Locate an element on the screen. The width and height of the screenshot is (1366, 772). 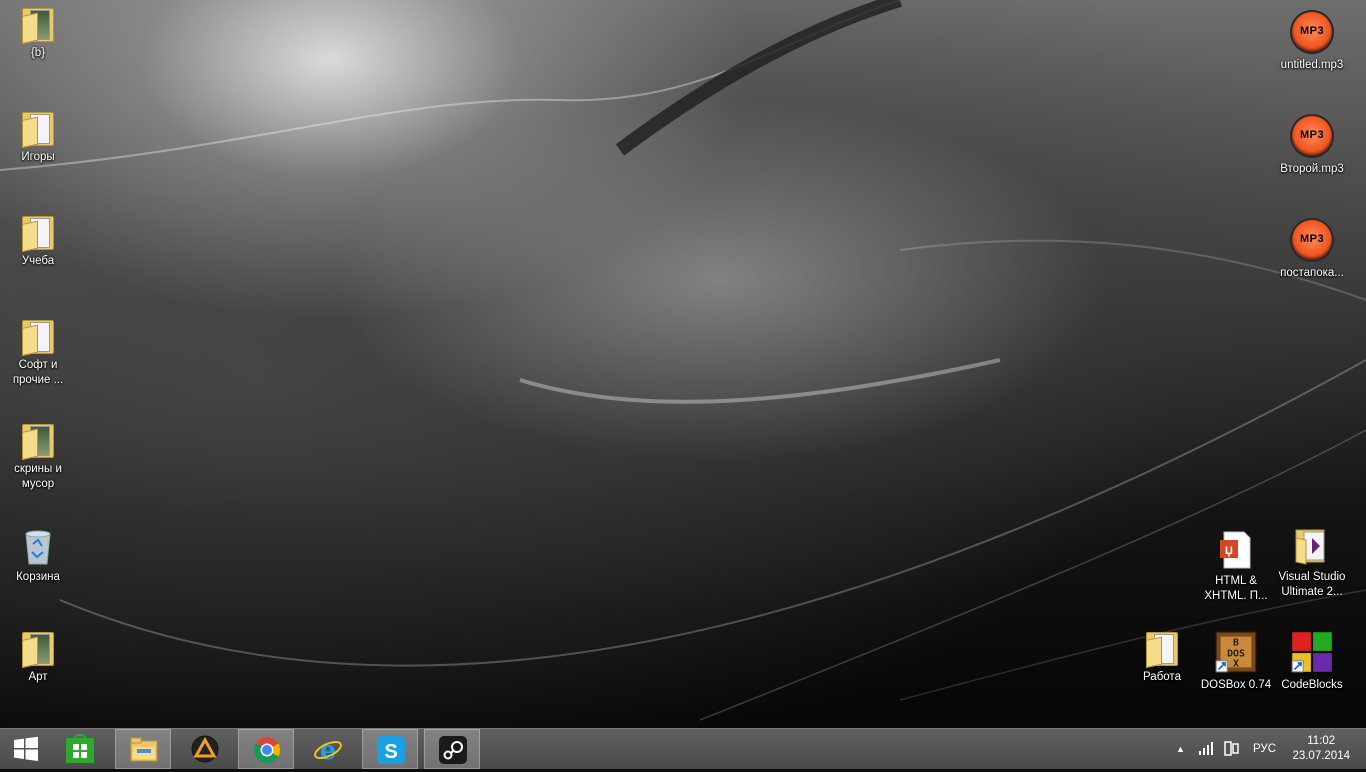
desktop-icon-igory: Игоры is located at coordinates (38, 137).